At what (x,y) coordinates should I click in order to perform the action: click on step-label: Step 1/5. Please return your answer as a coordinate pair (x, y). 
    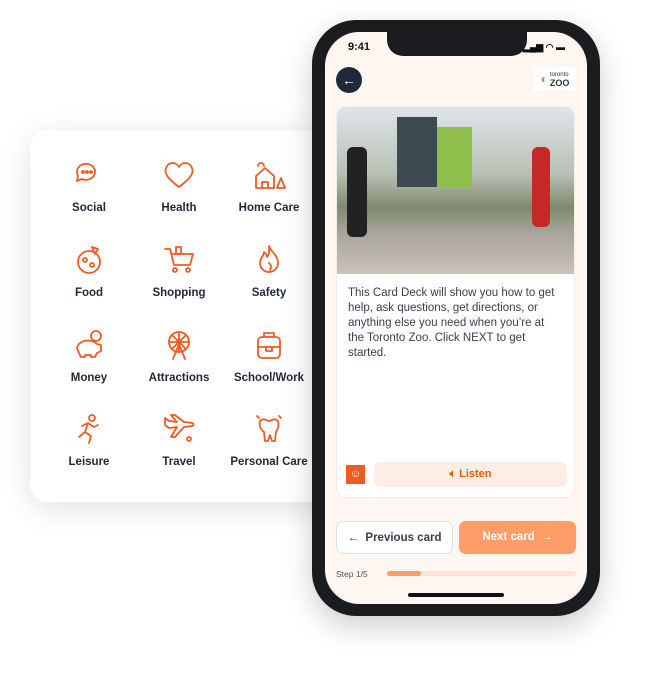
    Looking at the image, I should click on (352, 574).